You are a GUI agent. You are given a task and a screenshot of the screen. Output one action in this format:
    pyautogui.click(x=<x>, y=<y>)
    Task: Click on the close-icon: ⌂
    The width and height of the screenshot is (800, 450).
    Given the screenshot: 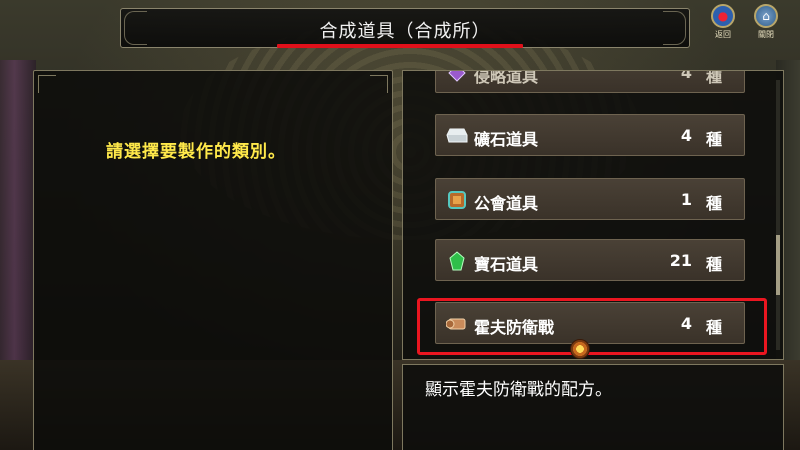 What is the action you would take?
    pyautogui.click(x=766, y=16)
    